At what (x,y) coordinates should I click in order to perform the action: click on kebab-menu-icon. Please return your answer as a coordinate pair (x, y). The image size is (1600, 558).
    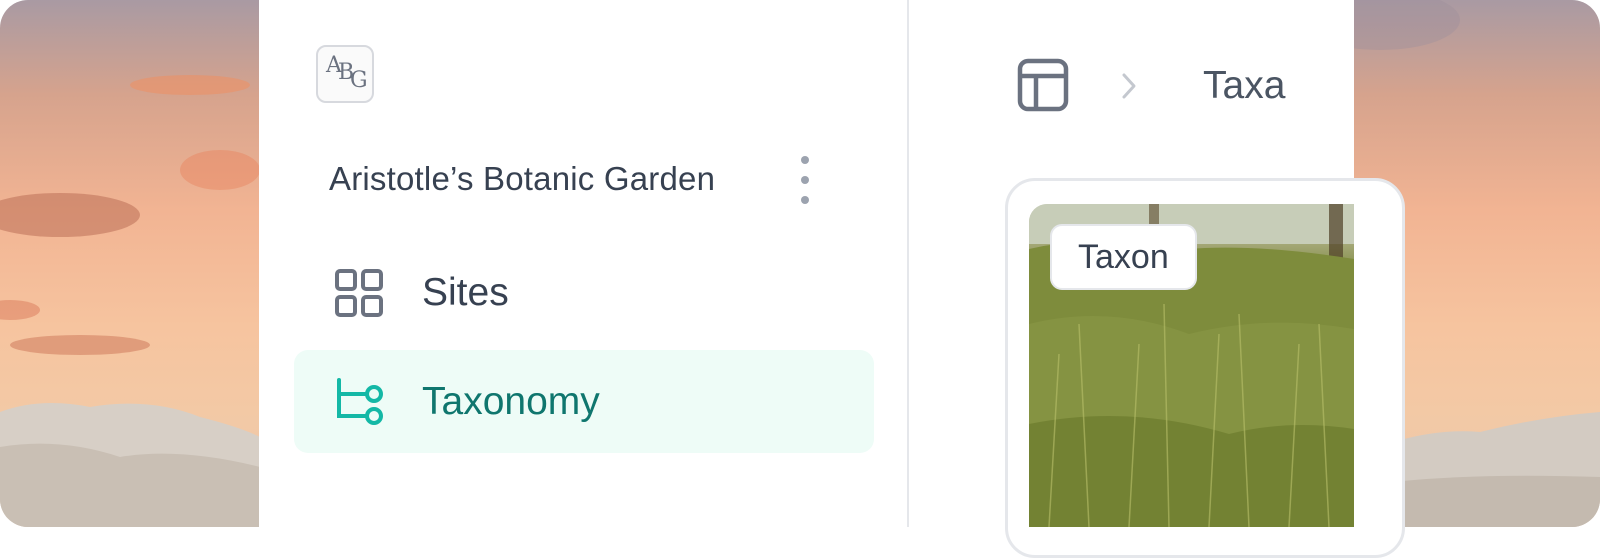
    Looking at the image, I should click on (805, 180).